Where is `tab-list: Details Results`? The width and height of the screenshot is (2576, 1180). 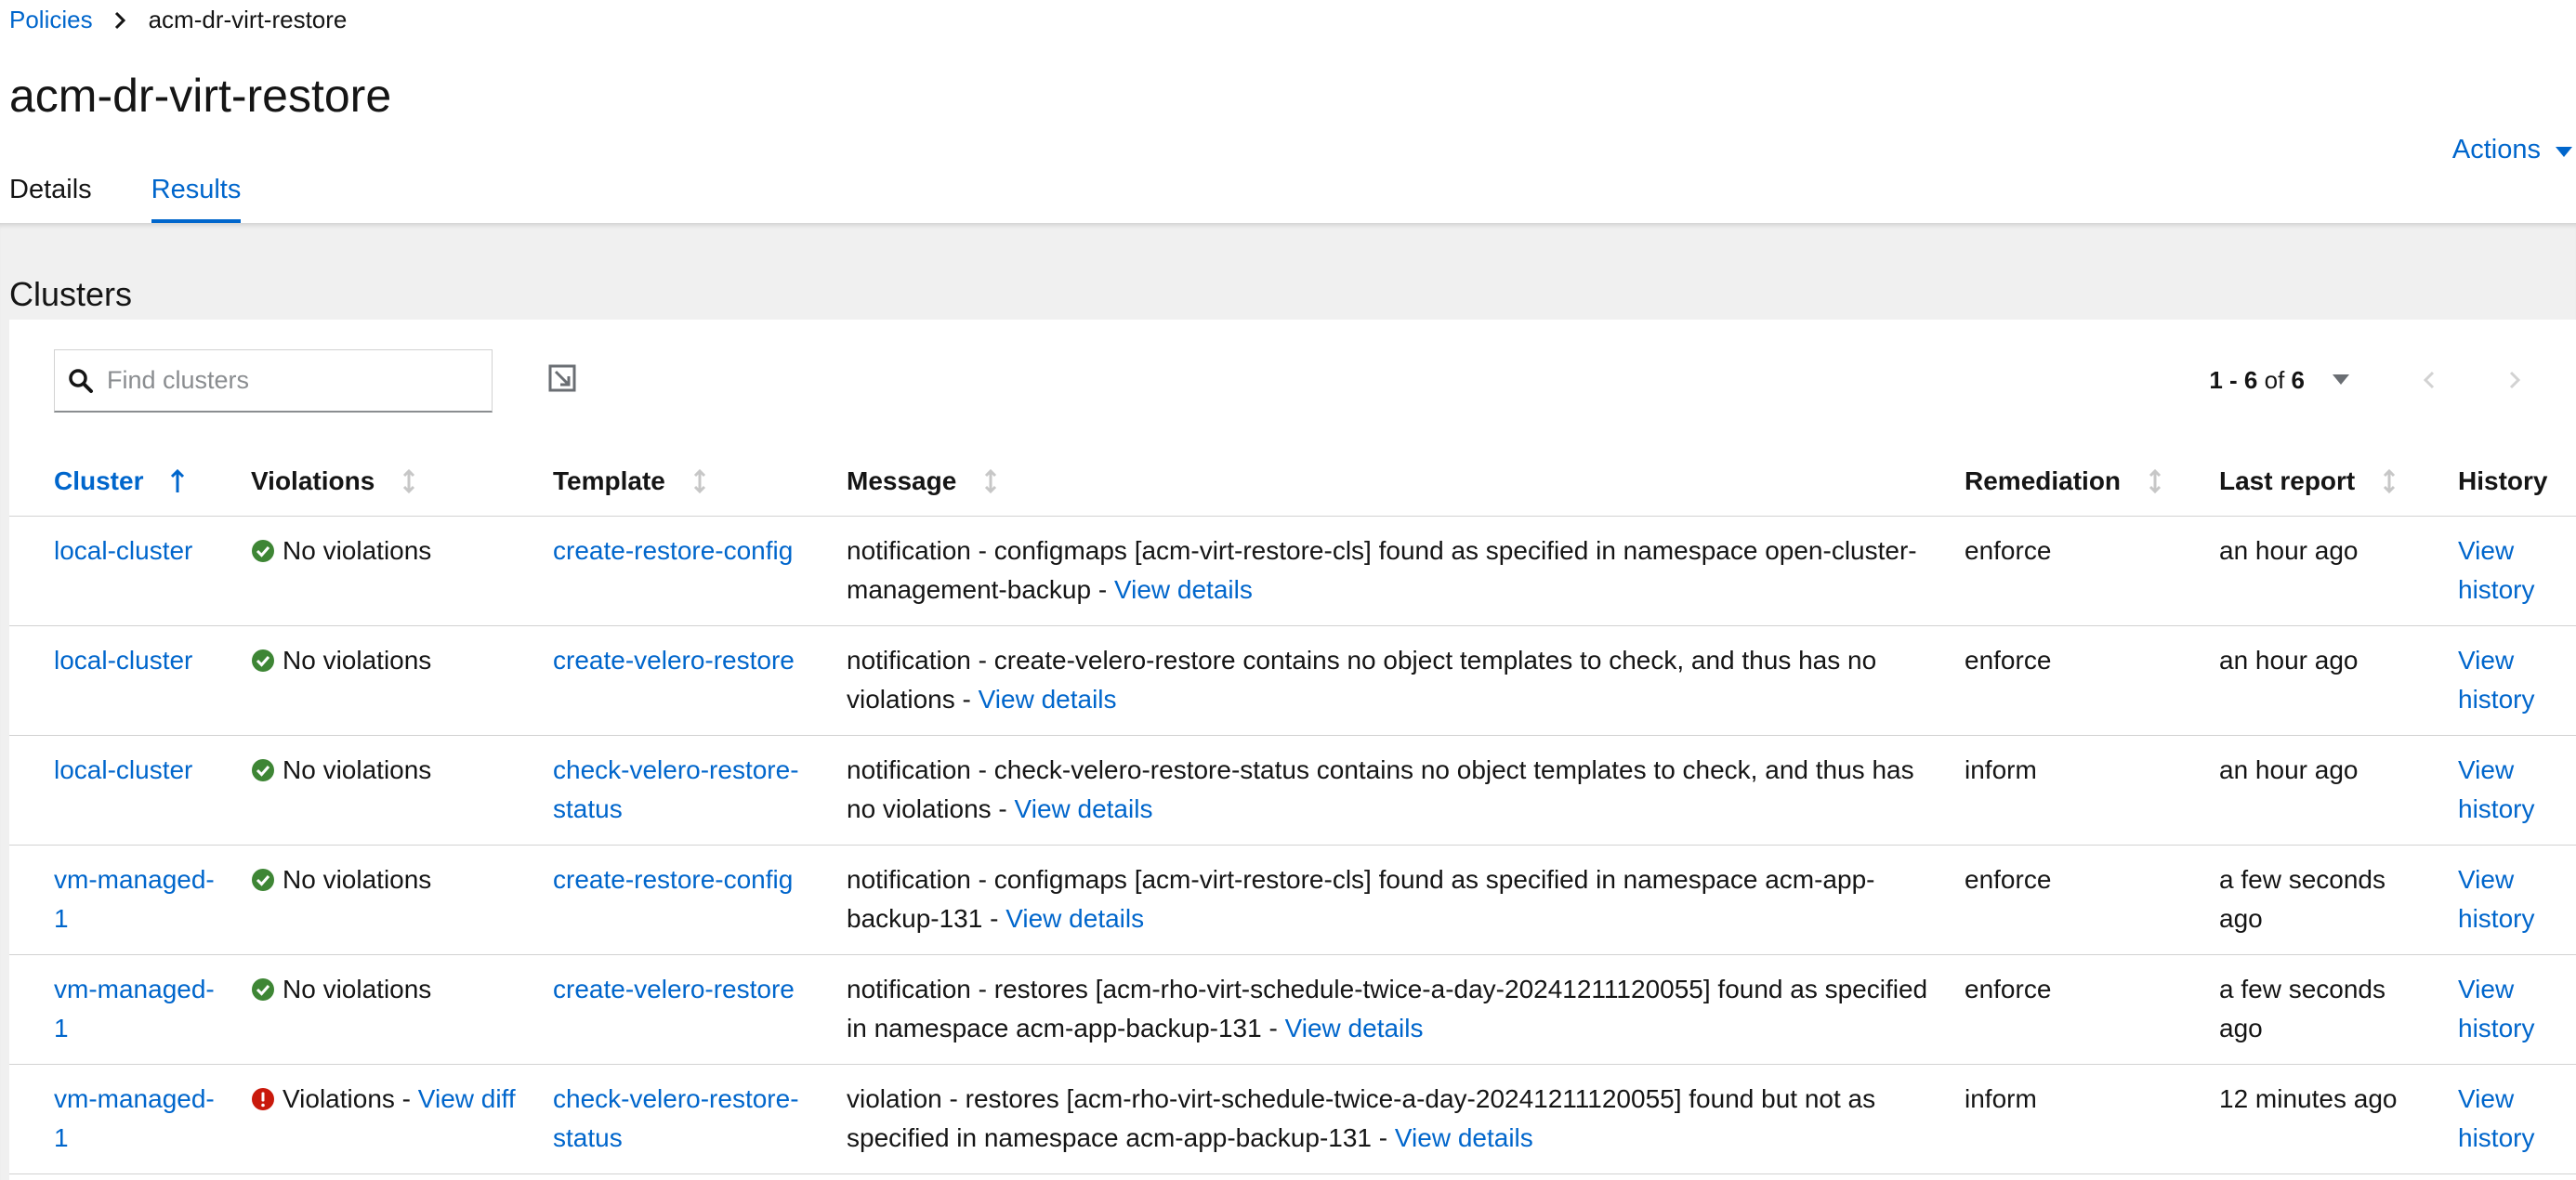 tab-list: Details Results is located at coordinates (125, 200).